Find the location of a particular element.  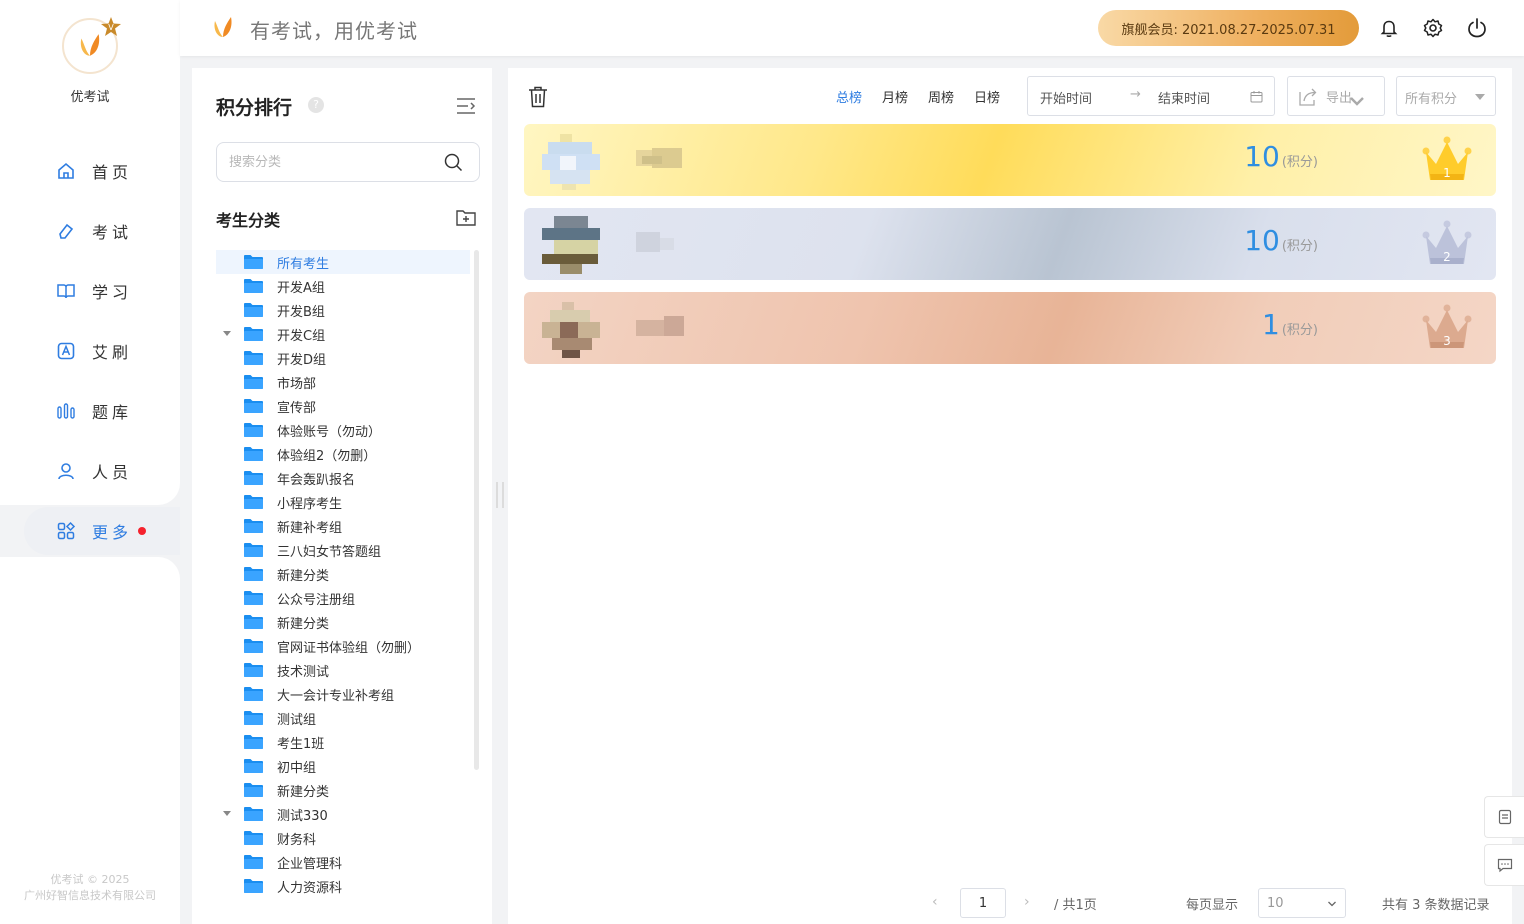

add-folder-icon is located at coordinates (466, 217).